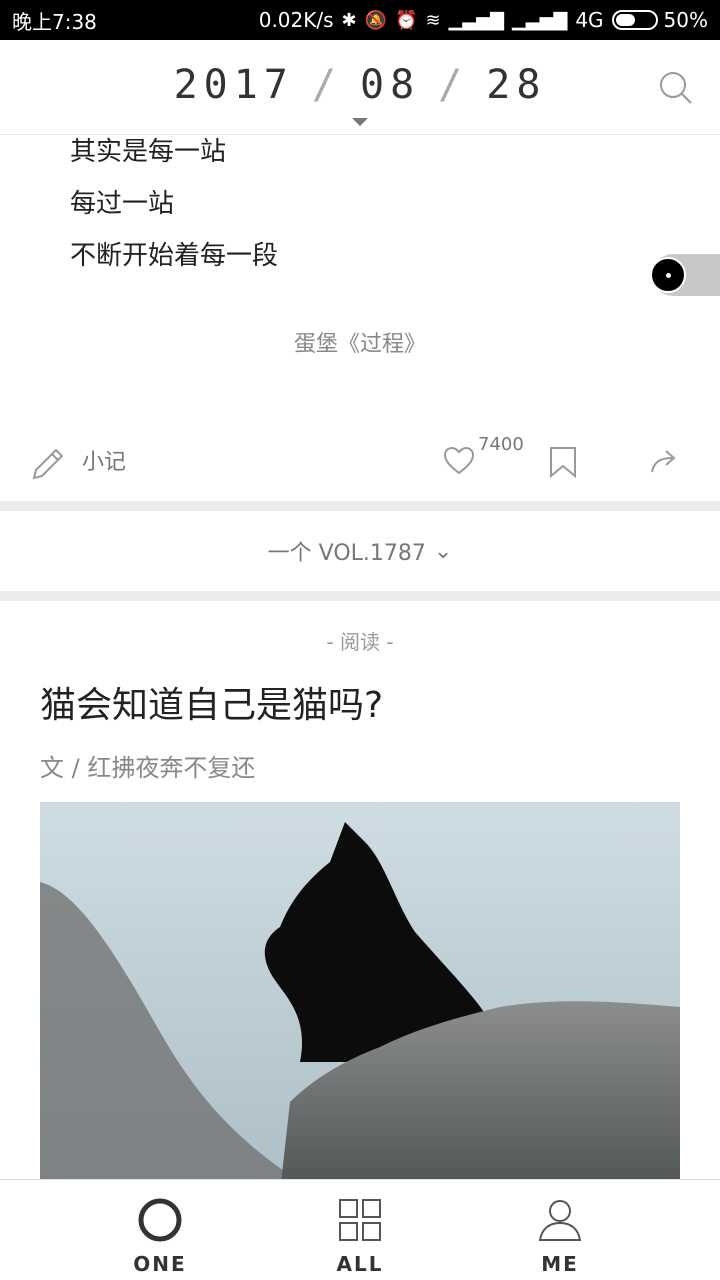 Image resolution: width=720 pixels, height=1280 pixels. What do you see at coordinates (346, 553) in the screenshot?
I see `volume-label: 一个 VOL.1787` at bounding box center [346, 553].